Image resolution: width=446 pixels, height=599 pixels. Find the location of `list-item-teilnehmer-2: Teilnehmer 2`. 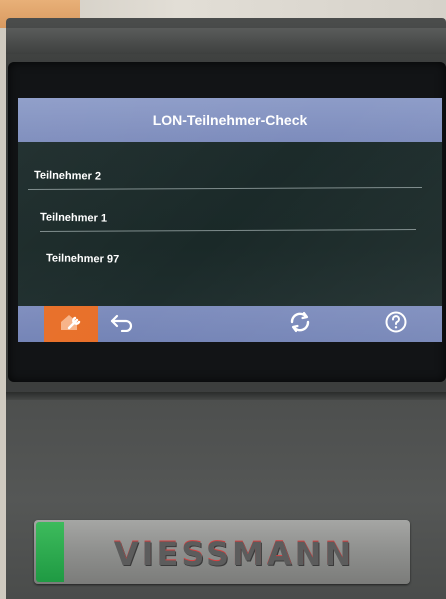

list-item-teilnehmer-2: Teilnehmer 2 is located at coordinates (67, 175).